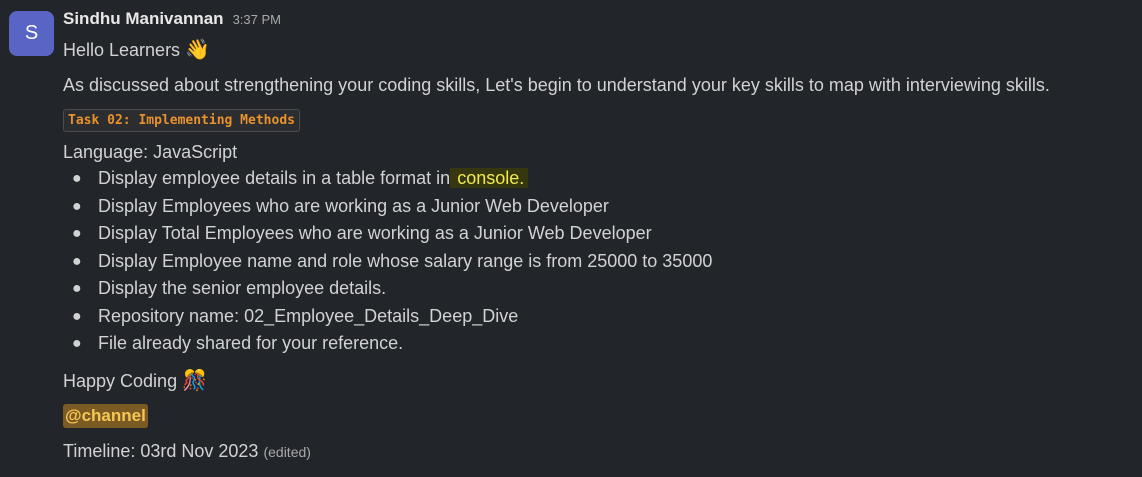 Image resolution: width=1142 pixels, height=477 pixels. What do you see at coordinates (242, 288) in the screenshot?
I see `list-item-text: Display the senior employee details.` at bounding box center [242, 288].